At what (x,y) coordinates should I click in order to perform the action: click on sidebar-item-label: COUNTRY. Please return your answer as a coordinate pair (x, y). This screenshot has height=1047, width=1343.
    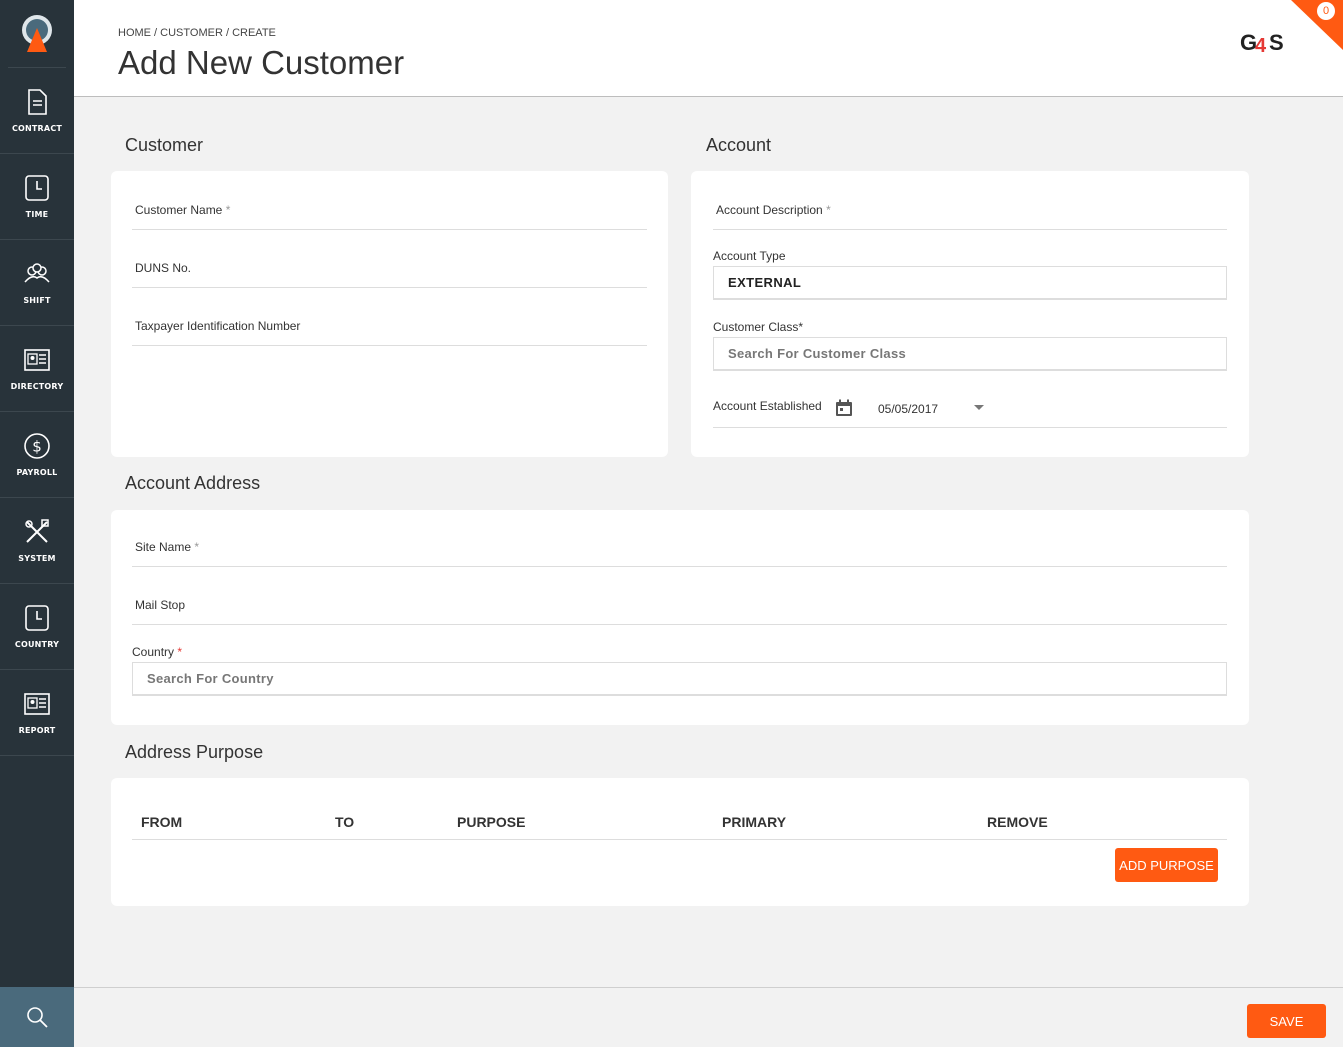
    Looking at the image, I should click on (37, 644).